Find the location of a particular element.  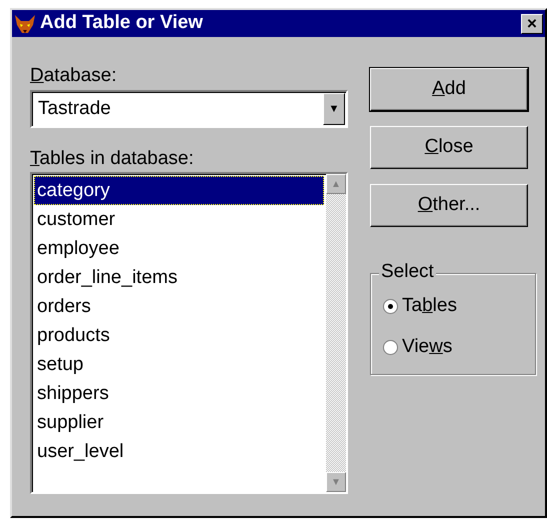

radio-label: Tables is located at coordinates (429, 306).